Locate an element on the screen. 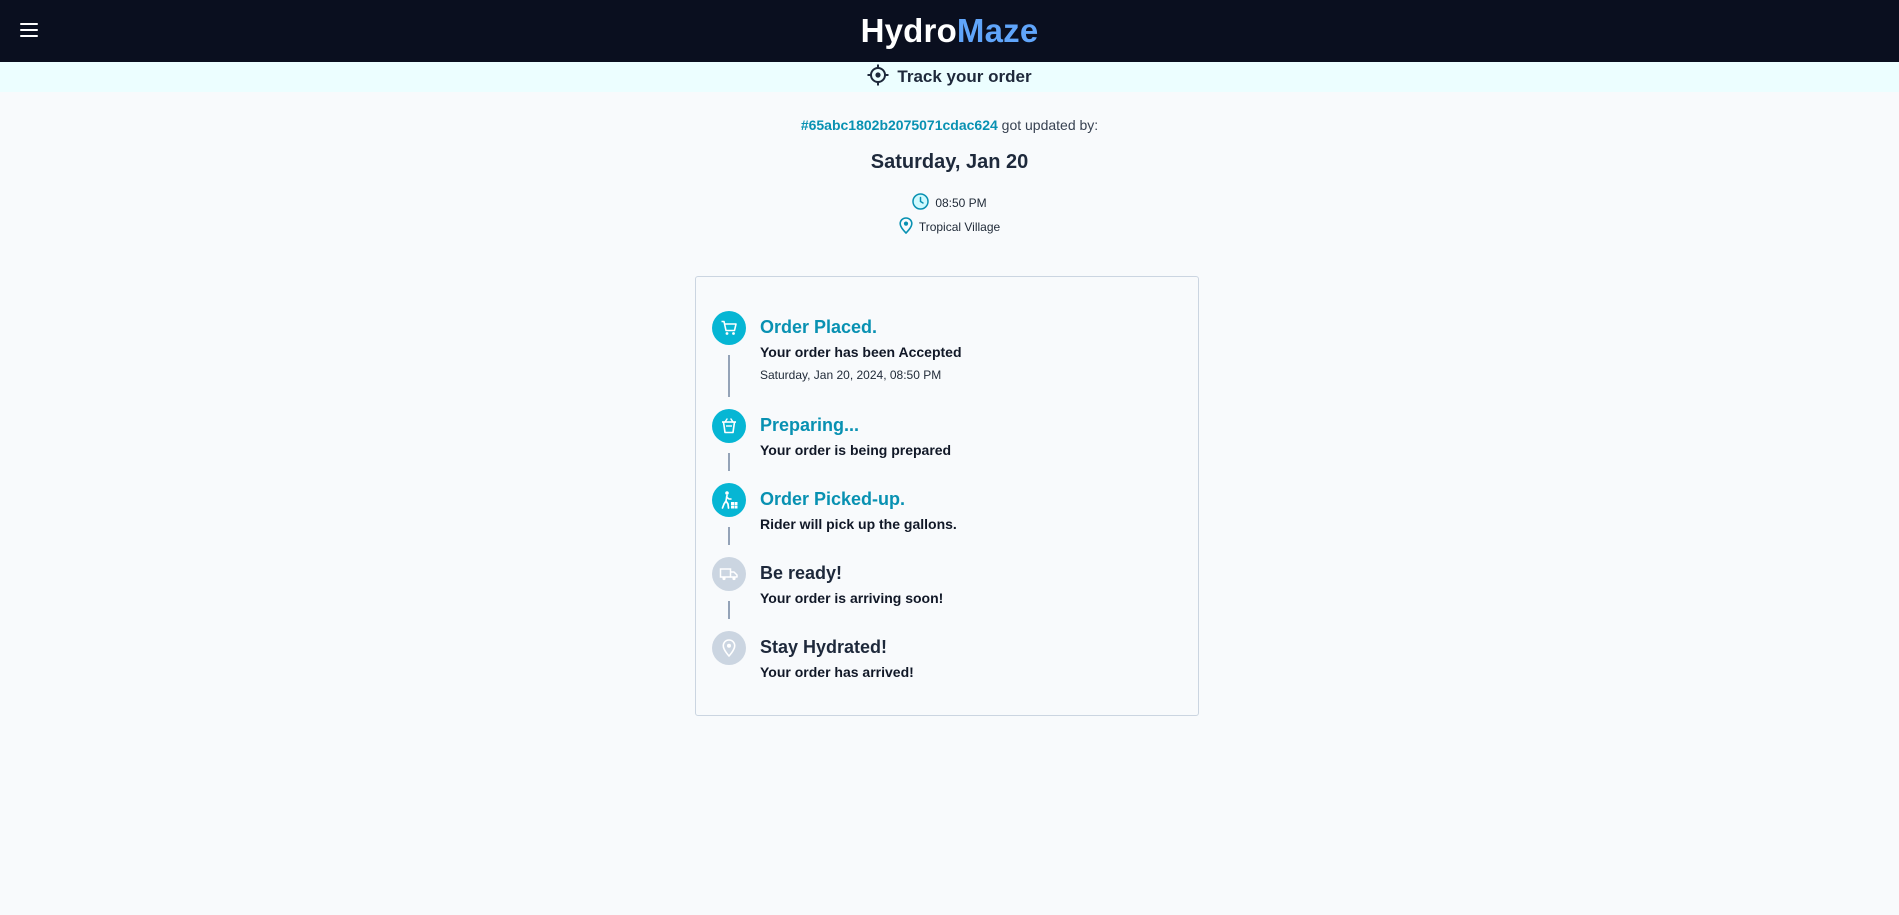 This screenshot has width=1899, height=915. update-location-row: Tropical Village is located at coordinates (949, 227).